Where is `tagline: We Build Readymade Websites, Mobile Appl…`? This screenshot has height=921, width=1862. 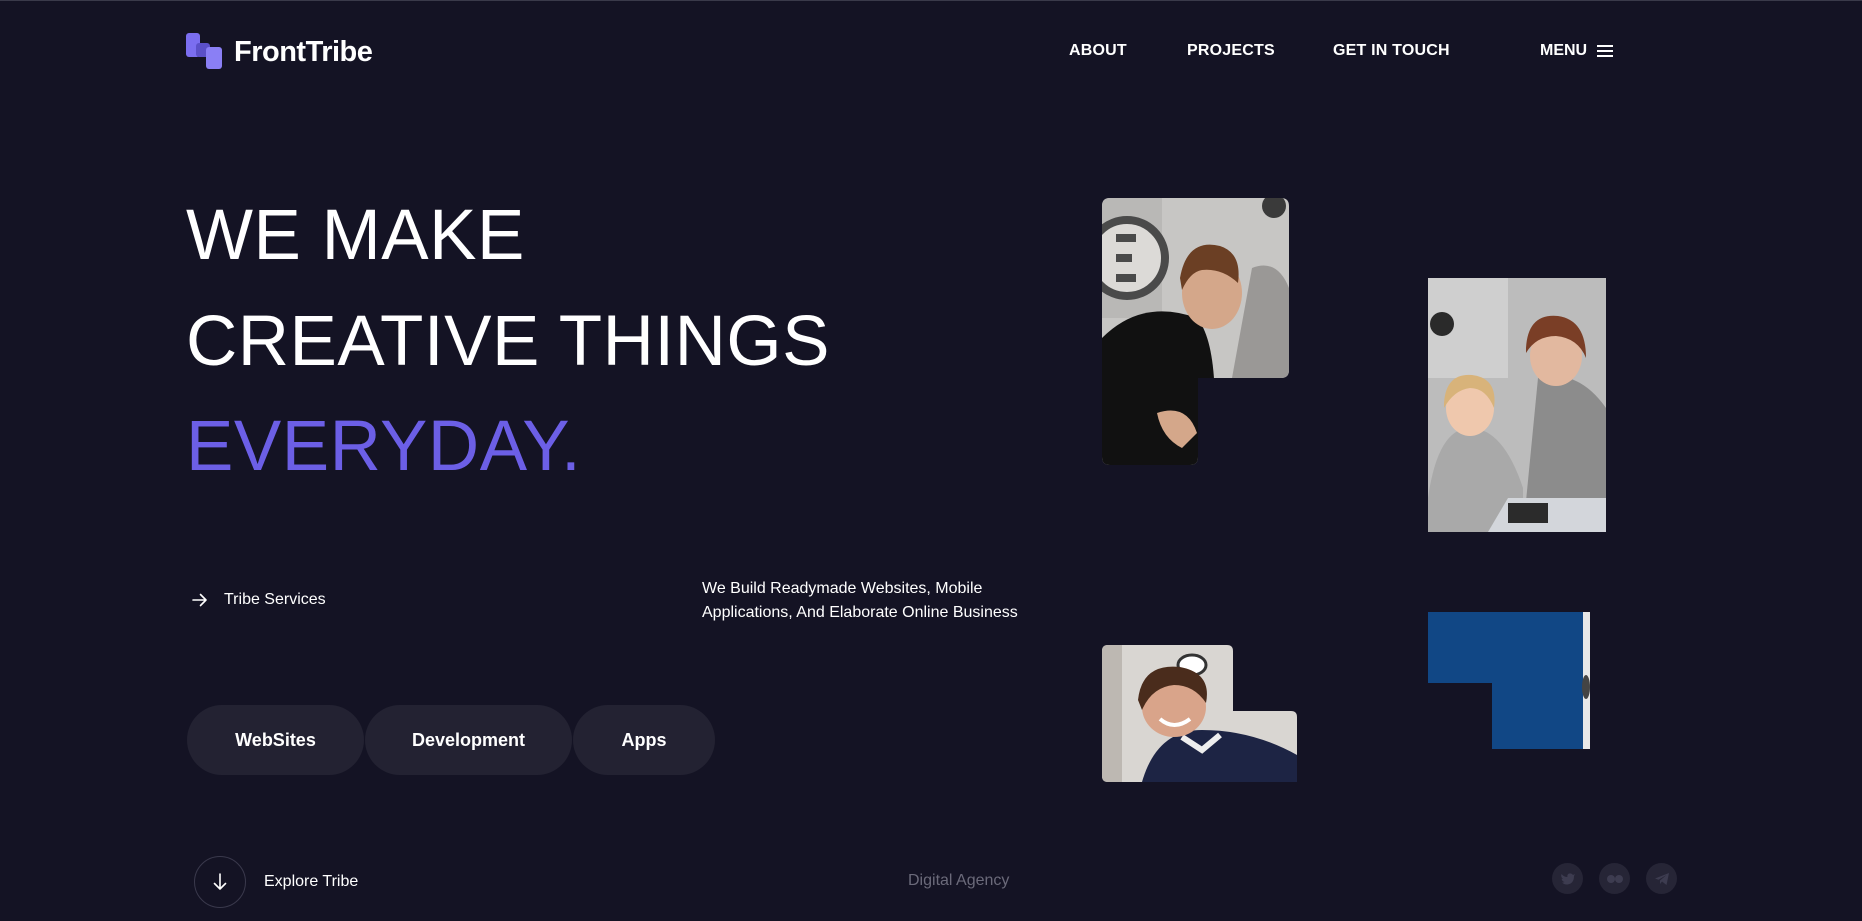 tagline: We Build Readymade Websites, Mobile Appl… is located at coordinates (860, 600).